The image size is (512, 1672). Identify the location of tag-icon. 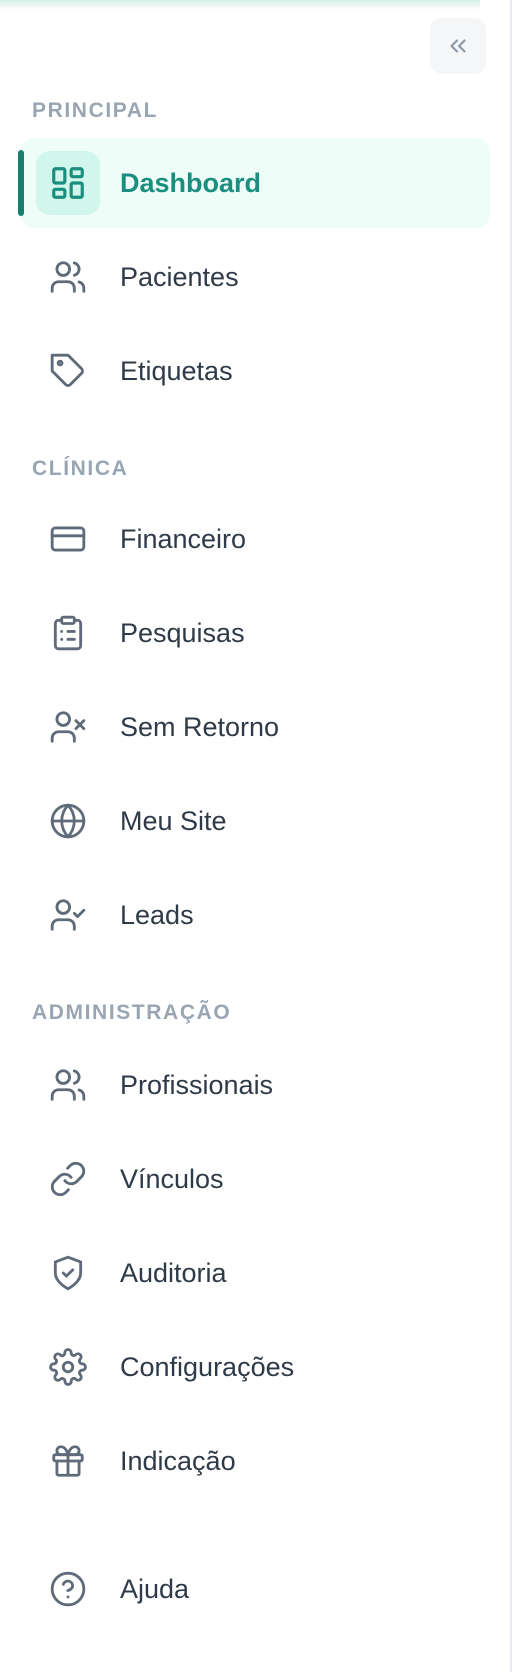
(68, 371).